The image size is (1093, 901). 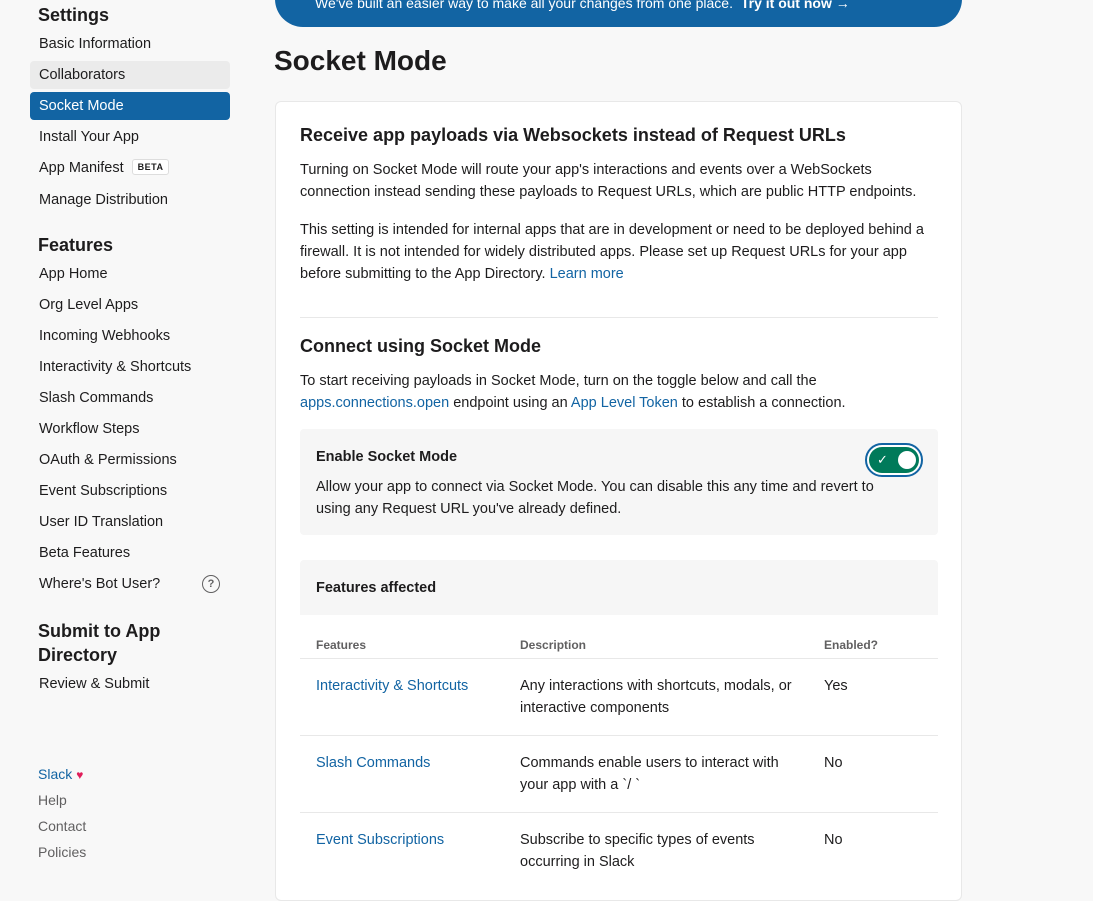 What do you see at coordinates (406, 763) in the screenshot?
I see `feature-link-slash-commands: Slash Commands` at bounding box center [406, 763].